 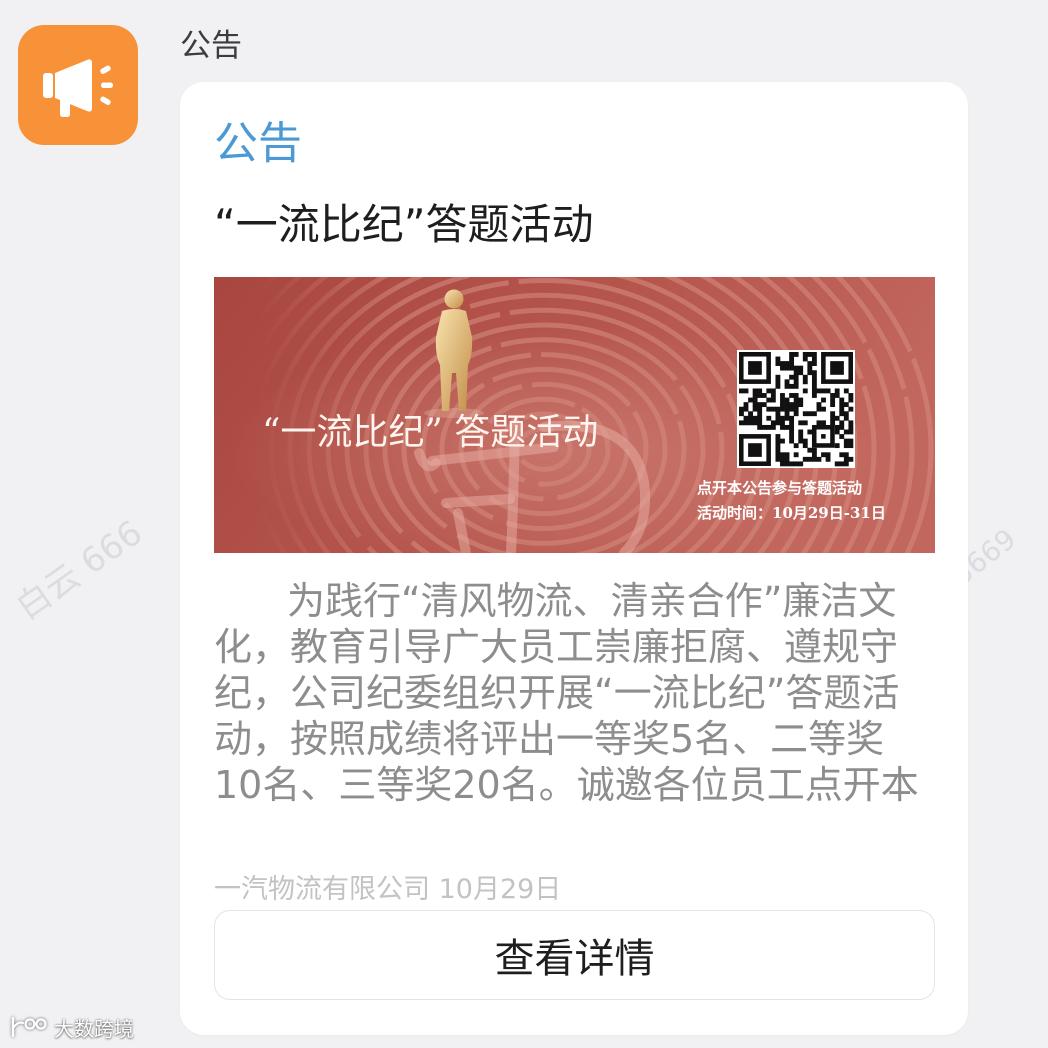 I want to click on view-details-button: 查看详情, so click(x=574, y=955).